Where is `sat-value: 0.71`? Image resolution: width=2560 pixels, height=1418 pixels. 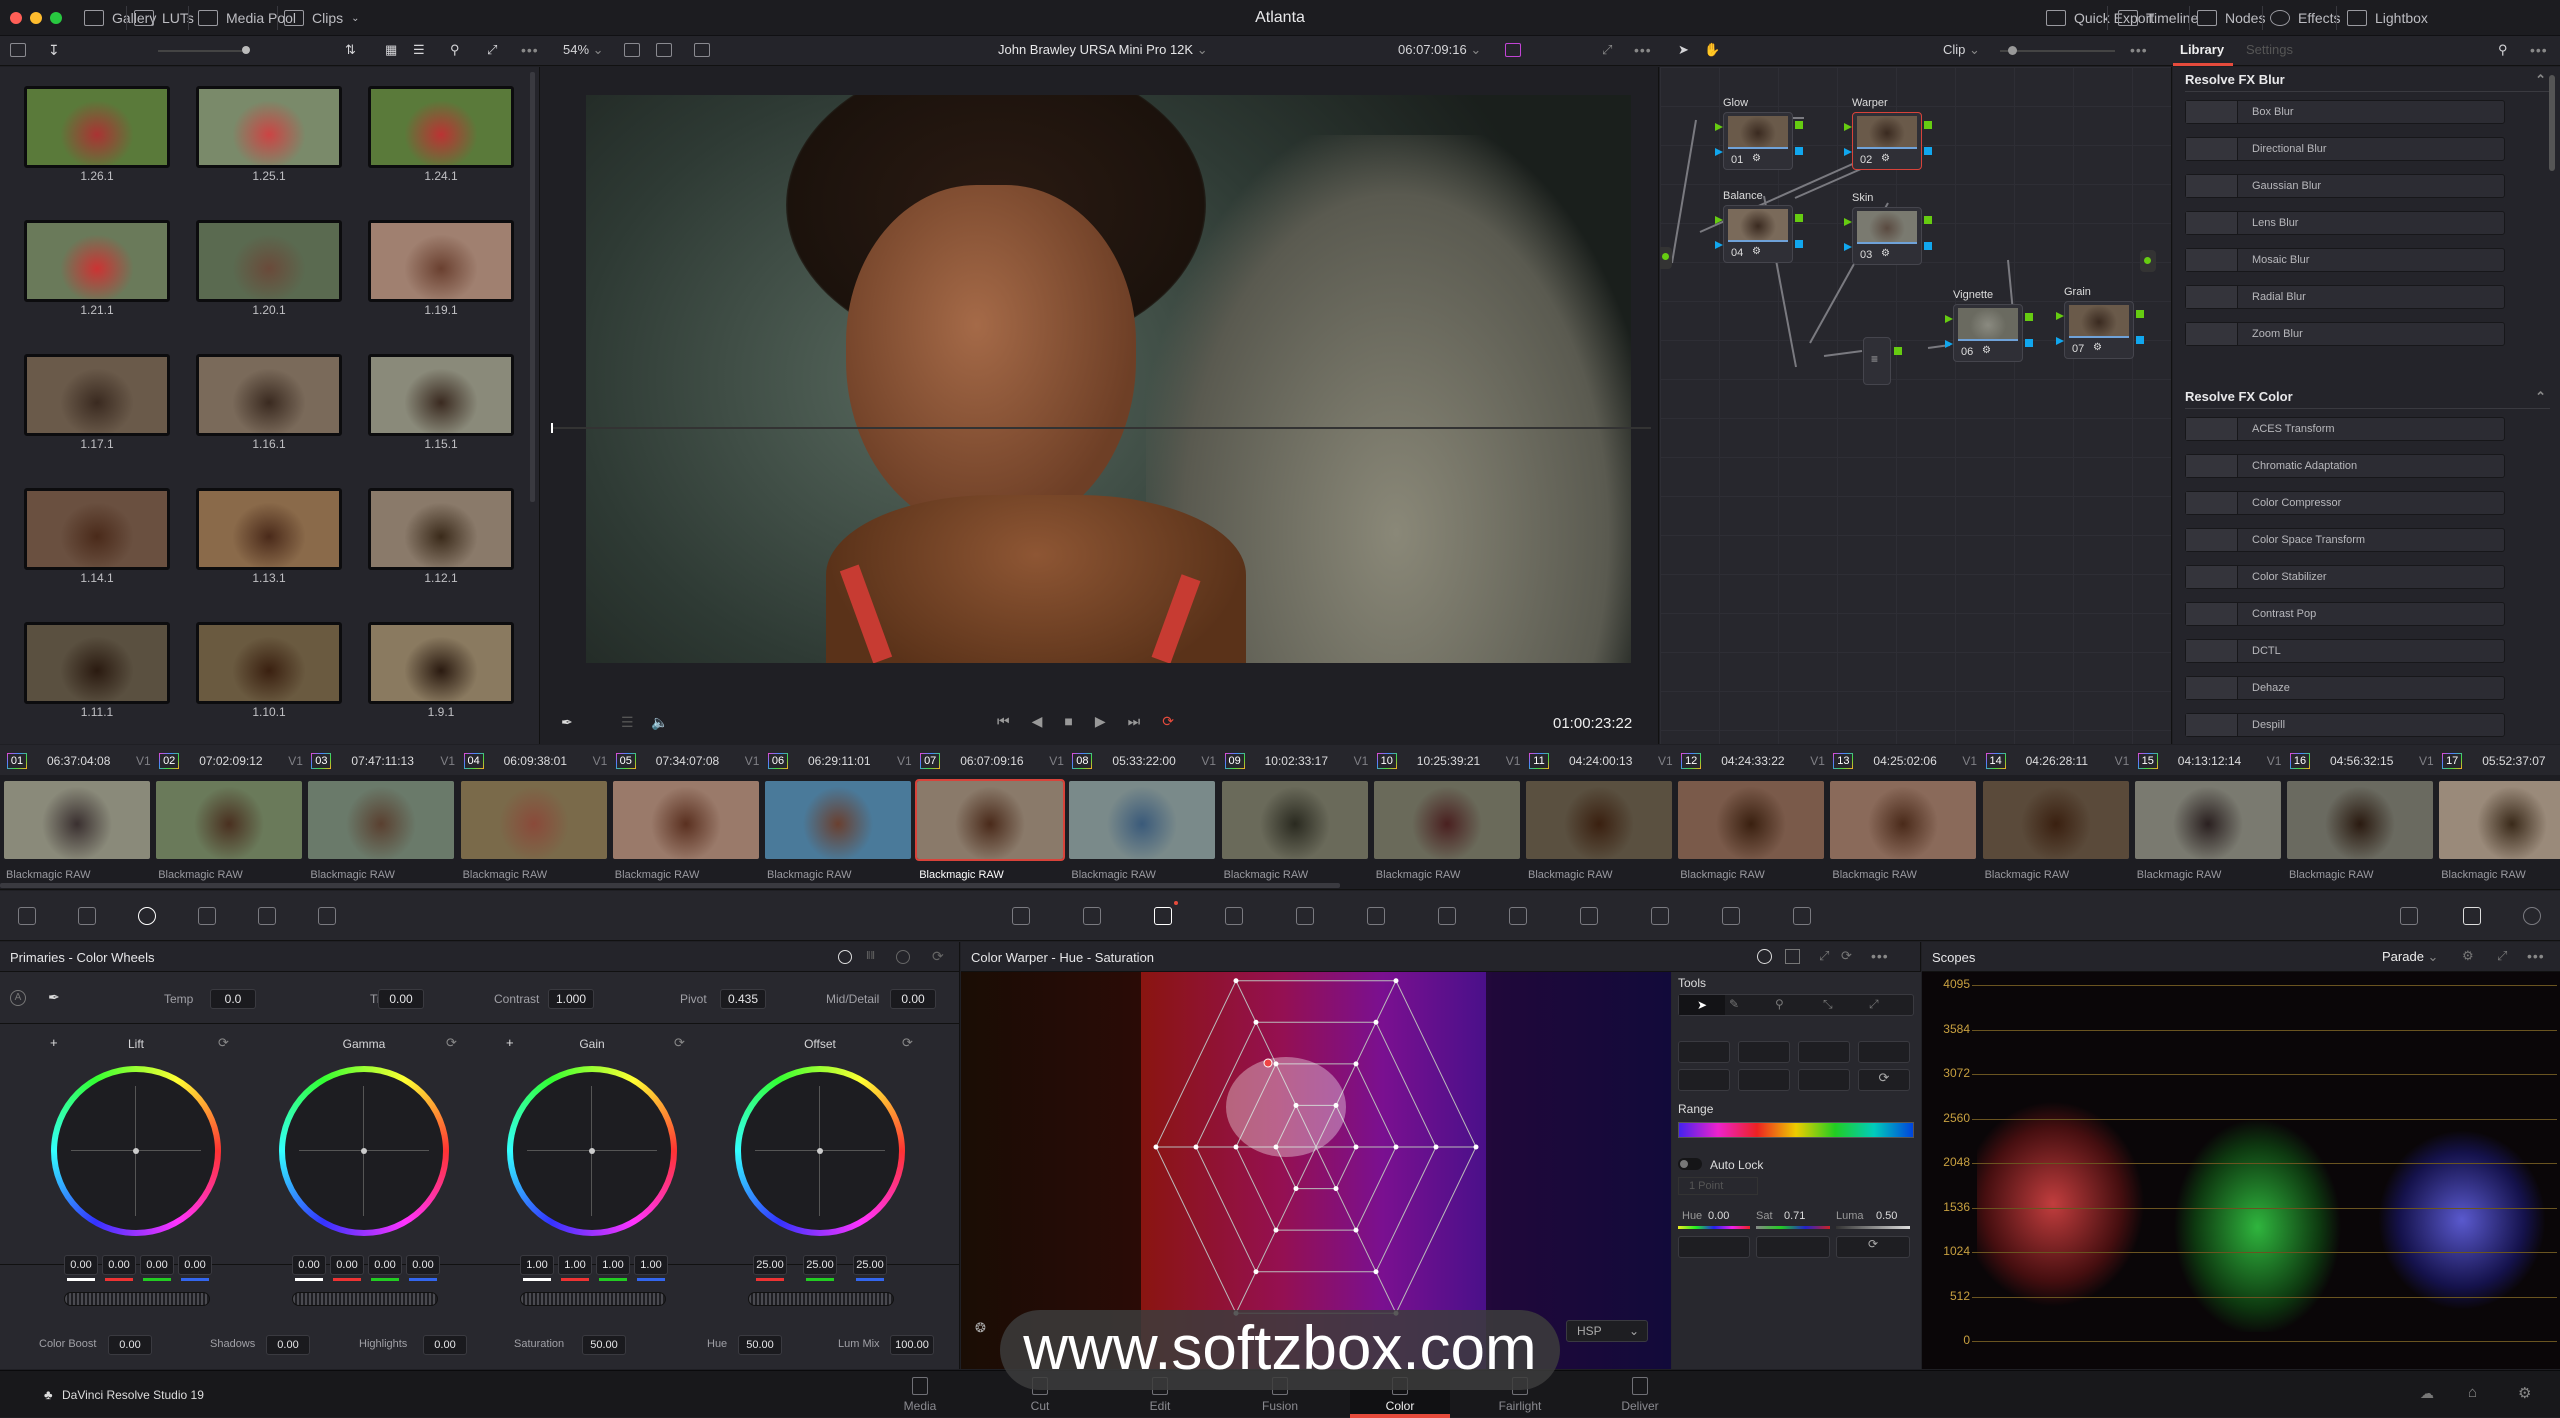 sat-value: 0.71 is located at coordinates (1794, 1216).